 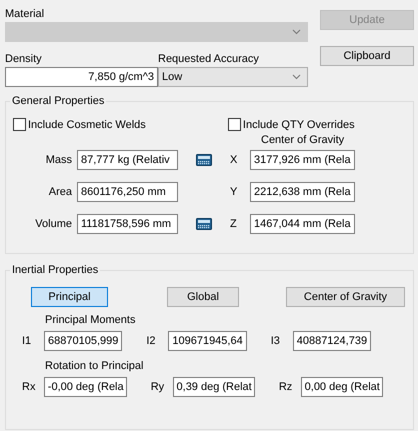 What do you see at coordinates (127, 192) in the screenshot?
I see `property-field: 8601176,250 mm` at bounding box center [127, 192].